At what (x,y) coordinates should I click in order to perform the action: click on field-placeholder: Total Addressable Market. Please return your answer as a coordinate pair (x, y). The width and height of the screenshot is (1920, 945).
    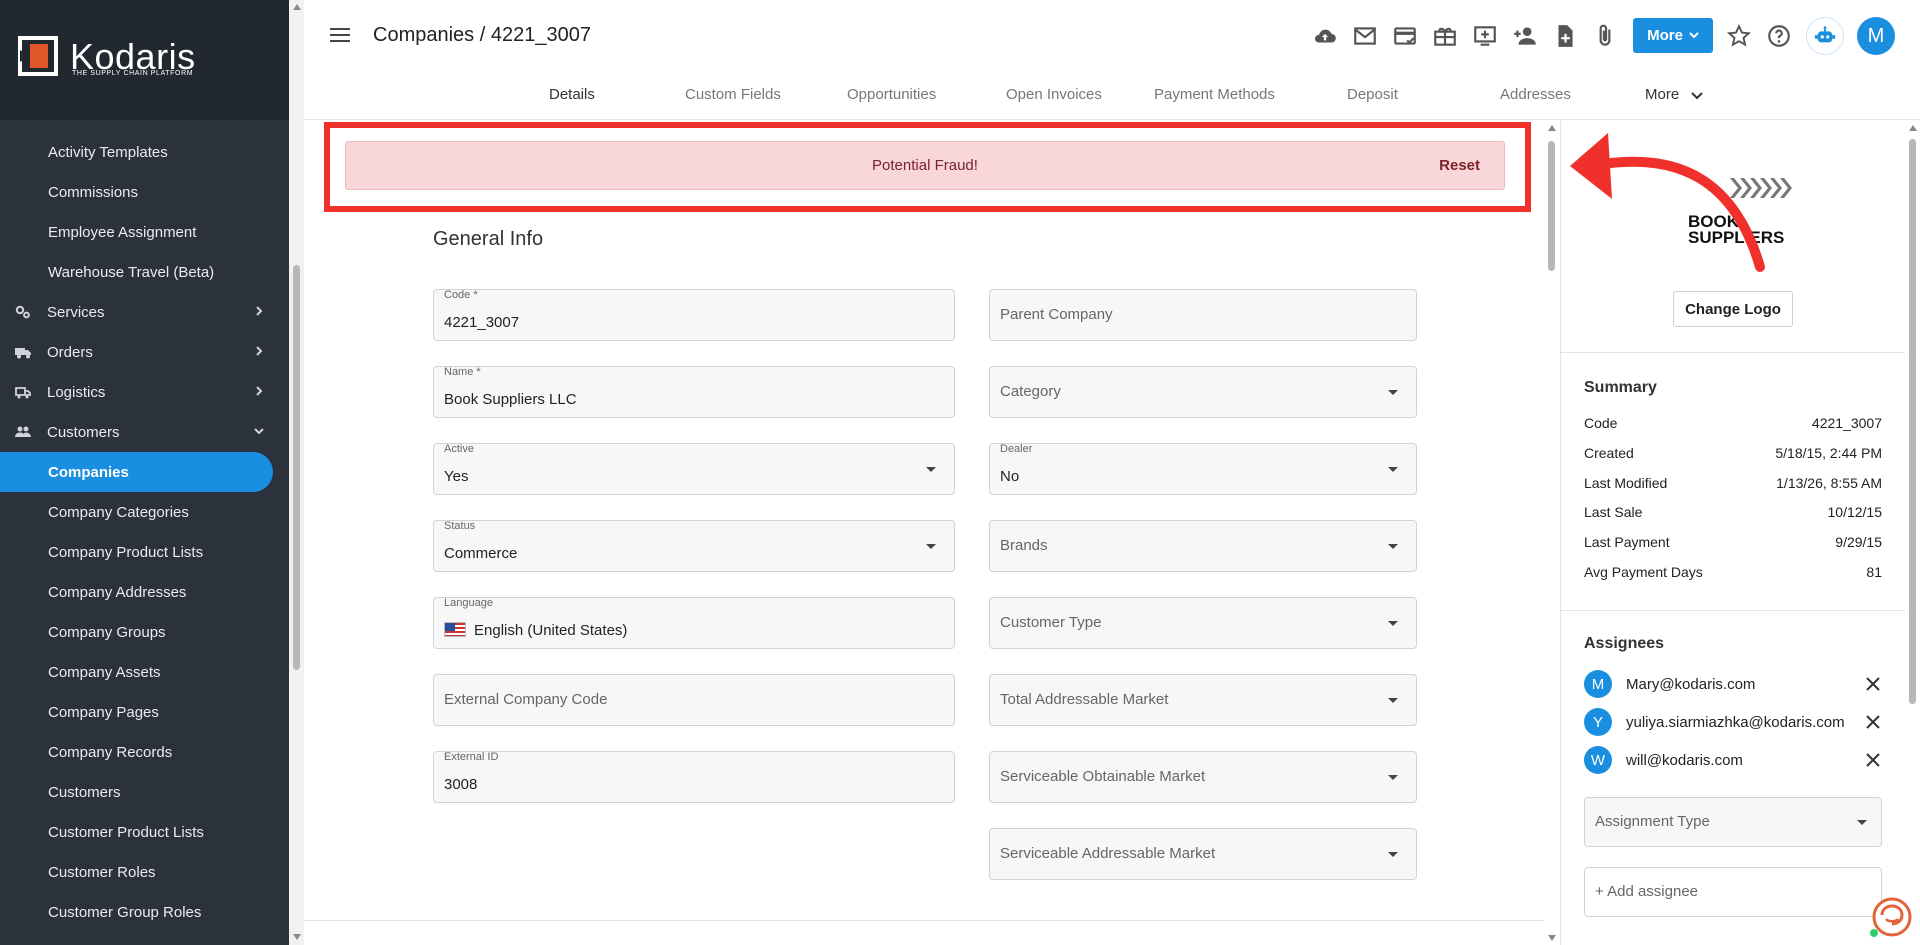
    Looking at the image, I should click on (1084, 699).